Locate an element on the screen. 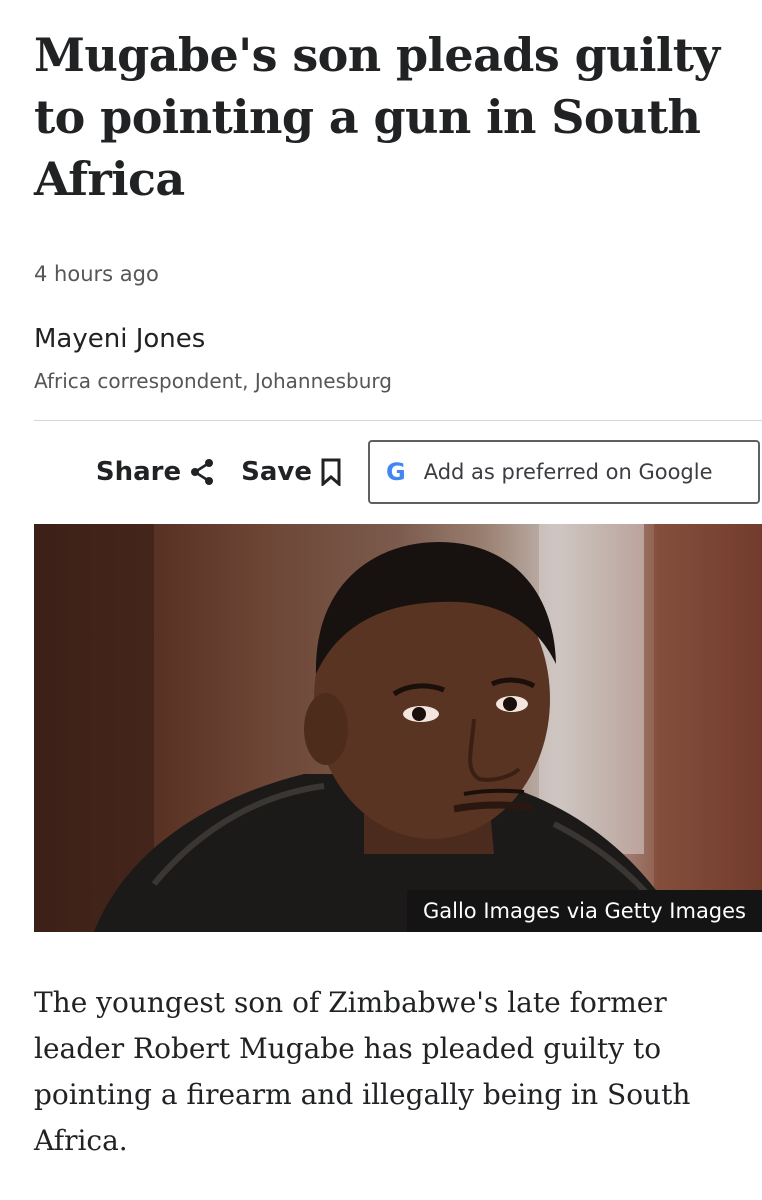 The width and height of the screenshot is (762, 1200). article-actions: Share Save G Add as preferred on Google is located at coordinates (397, 472).